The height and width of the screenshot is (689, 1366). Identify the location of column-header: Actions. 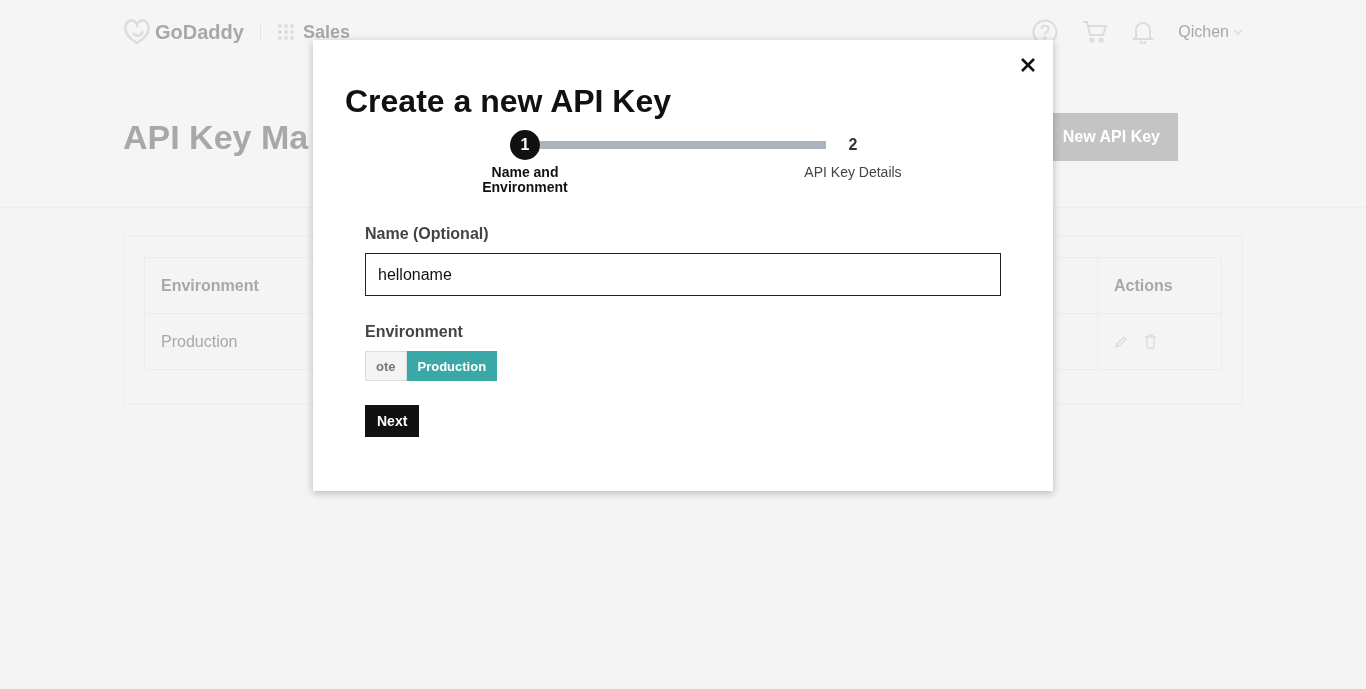
(1159, 285).